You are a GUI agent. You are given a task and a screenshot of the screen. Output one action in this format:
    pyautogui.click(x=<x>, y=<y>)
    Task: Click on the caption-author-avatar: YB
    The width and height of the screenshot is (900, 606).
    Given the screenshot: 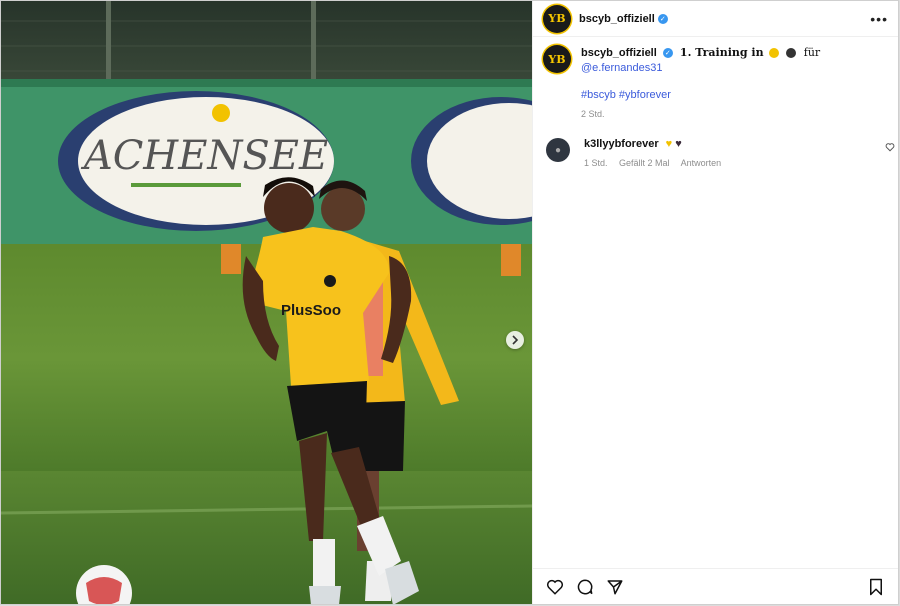 What is the action you would take?
    pyautogui.click(x=557, y=59)
    